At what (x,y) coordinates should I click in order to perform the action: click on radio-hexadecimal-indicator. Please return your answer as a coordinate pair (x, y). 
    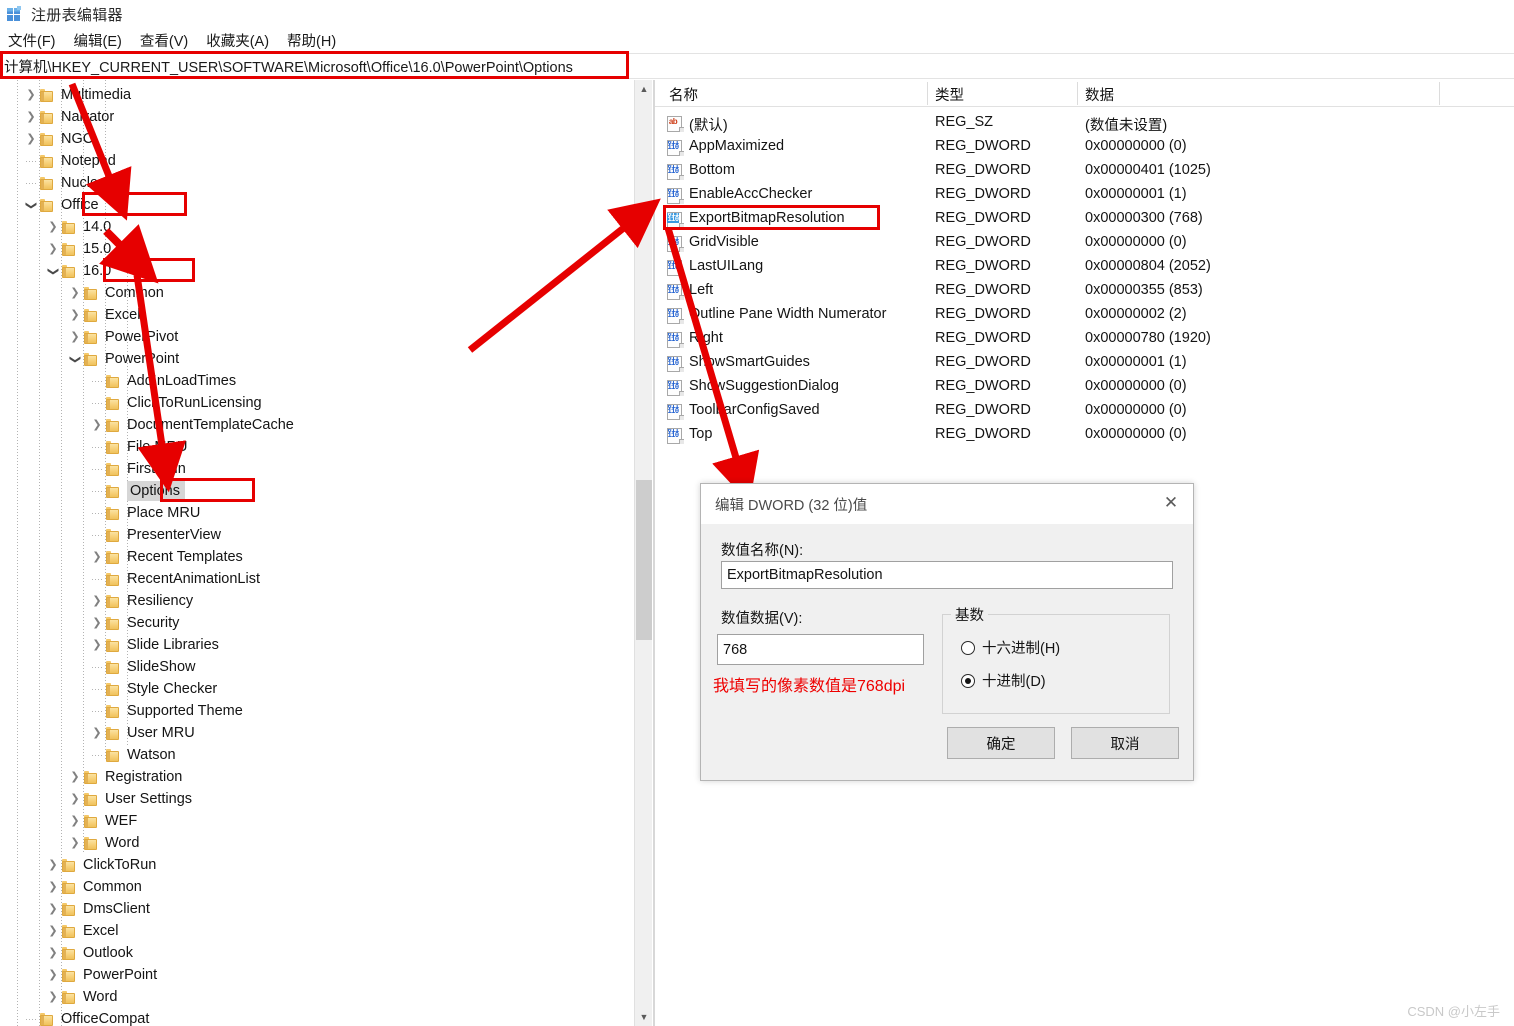
    Looking at the image, I should click on (968, 647).